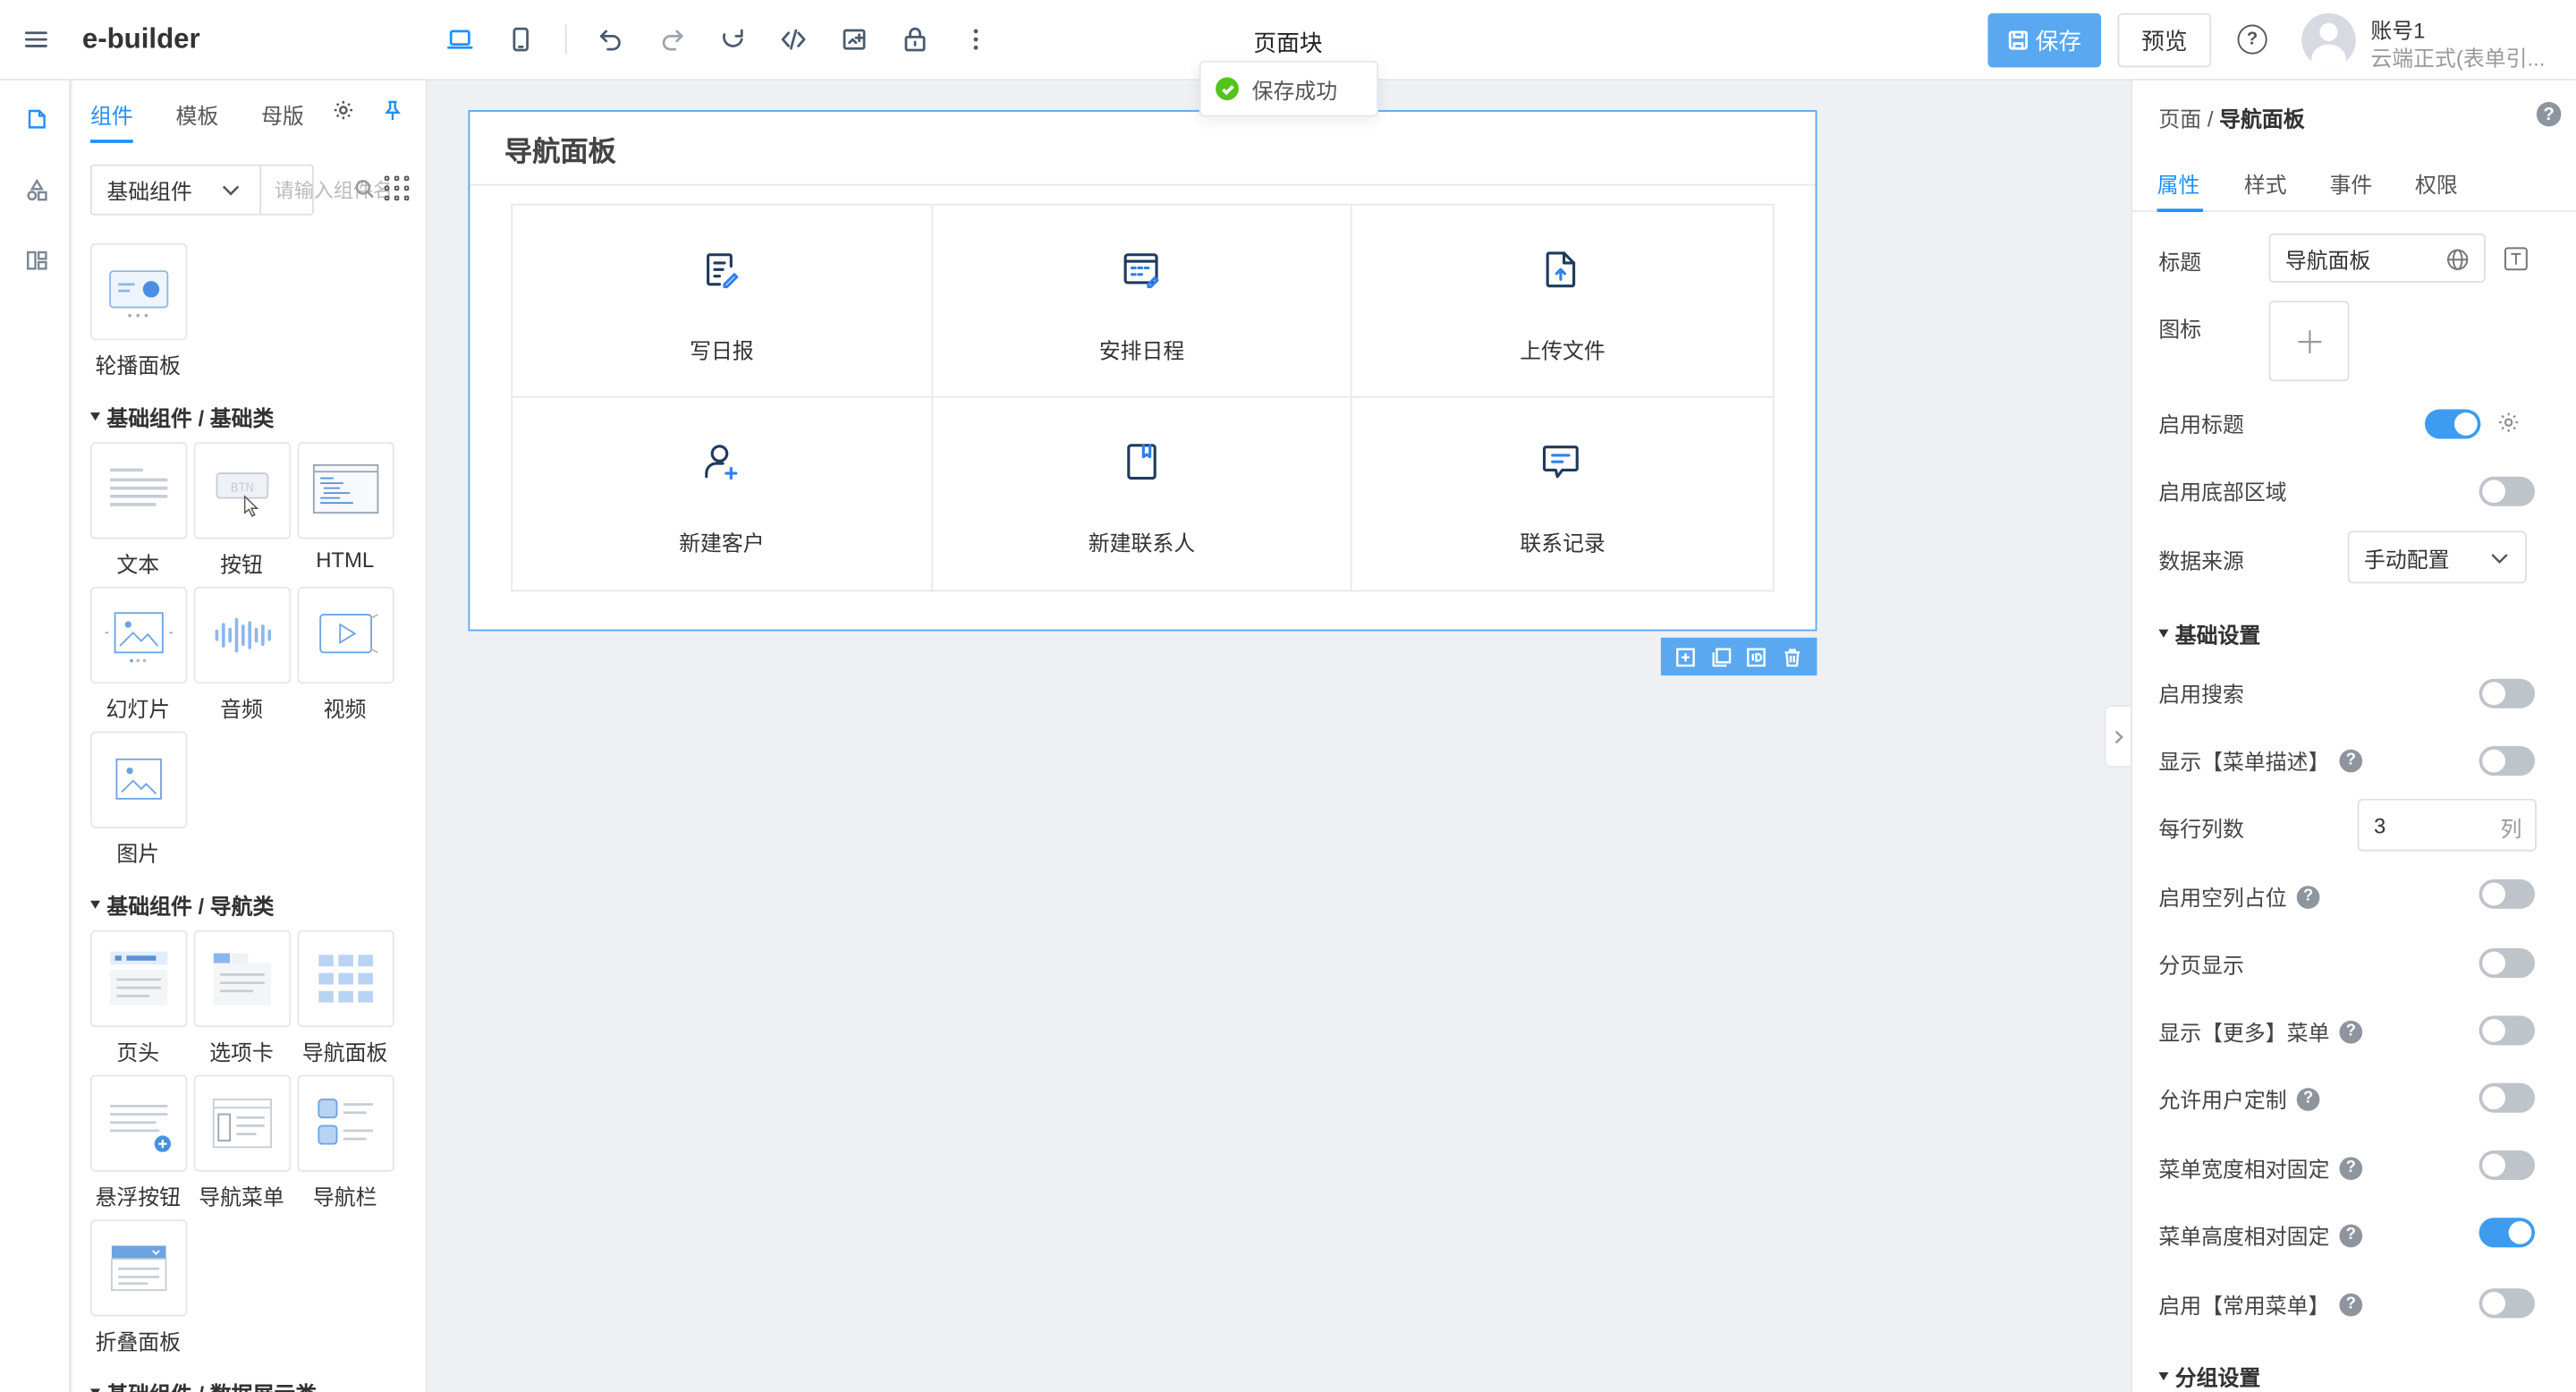 The width and height of the screenshot is (2576, 1392). I want to click on tab-templates: 模板, so click(197, 114).